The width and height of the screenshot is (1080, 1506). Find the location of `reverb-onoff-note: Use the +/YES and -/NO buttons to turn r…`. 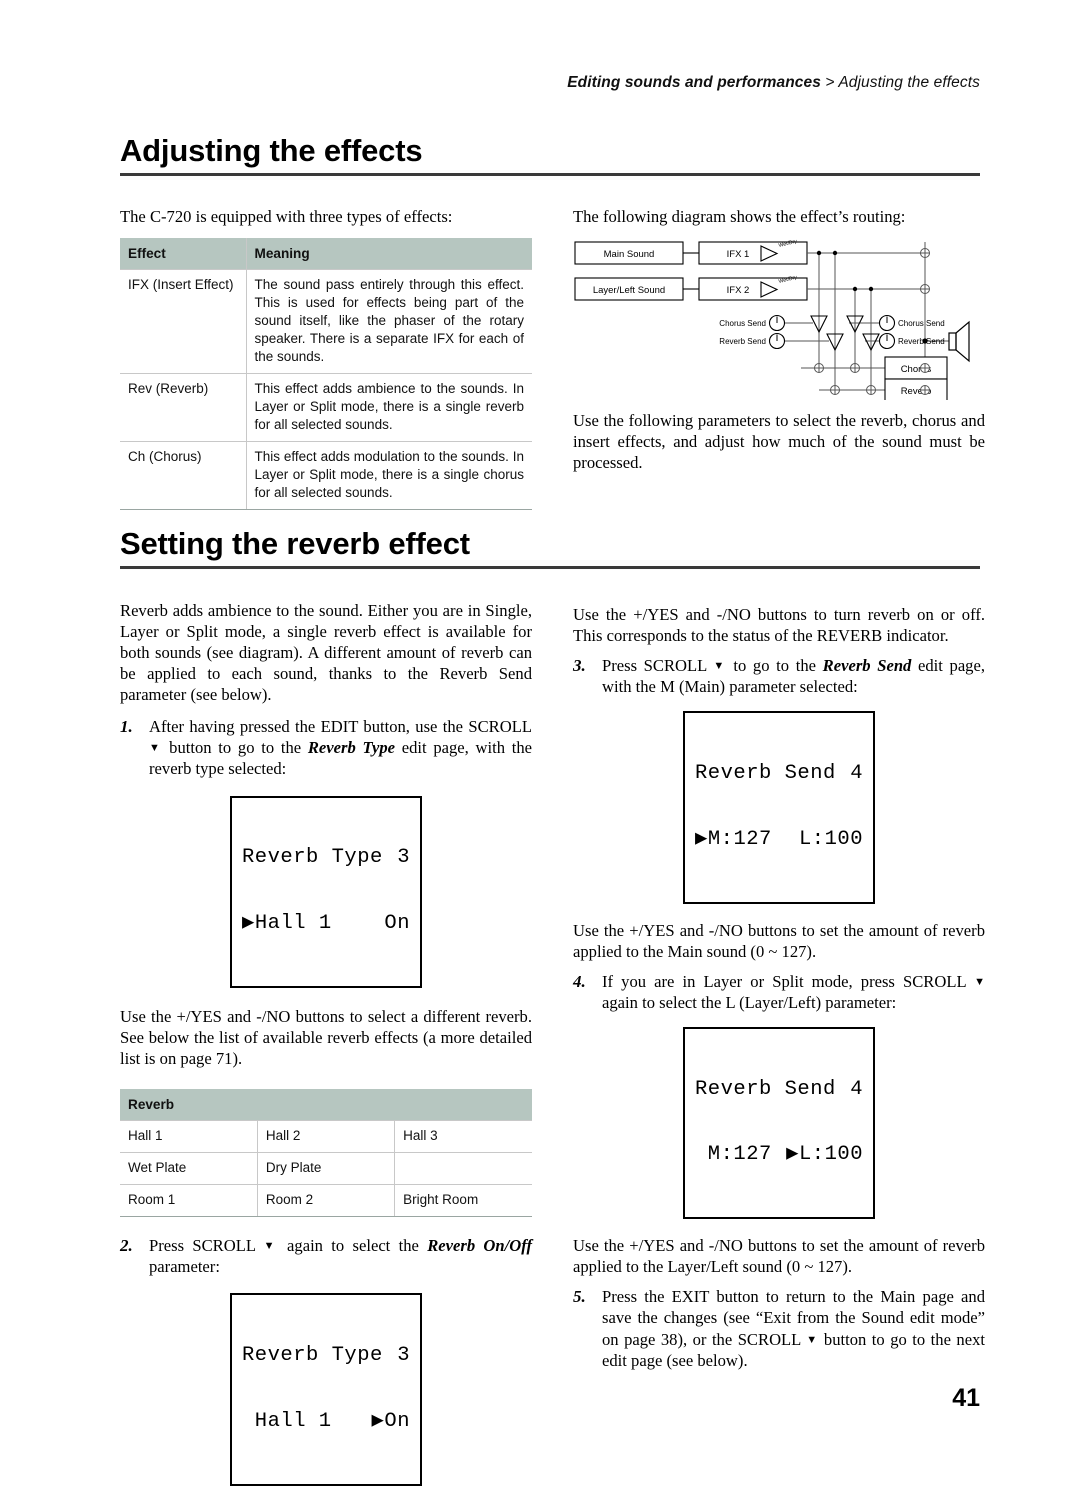

reverb-onoff-note: Use the +/YES and -/NO buttons to turn r… is located at coordinates (779, 625).